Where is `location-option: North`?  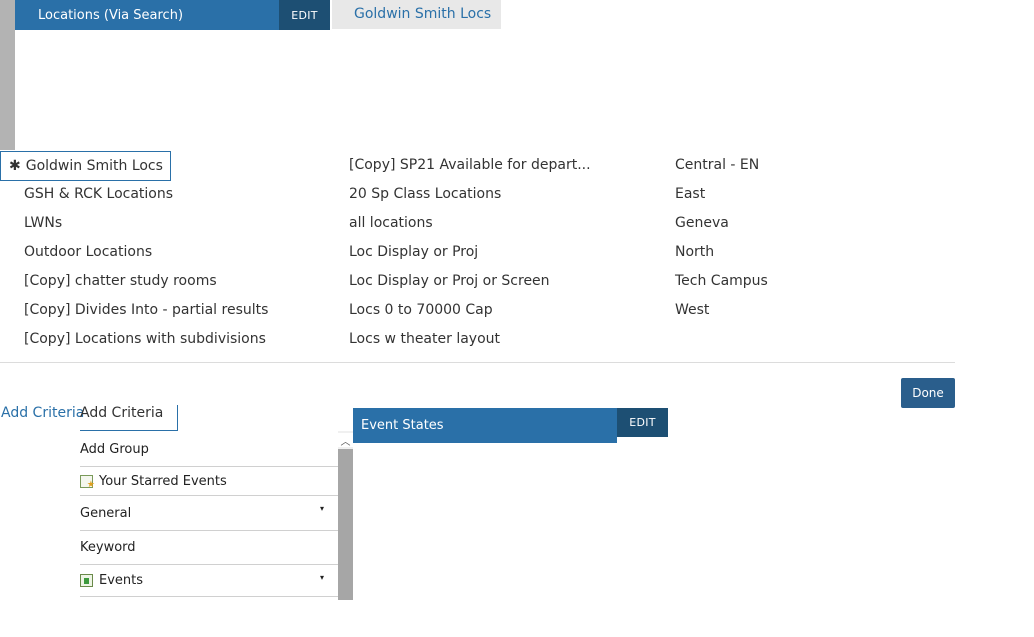
location-option: North is located at coordinates (694, 252).